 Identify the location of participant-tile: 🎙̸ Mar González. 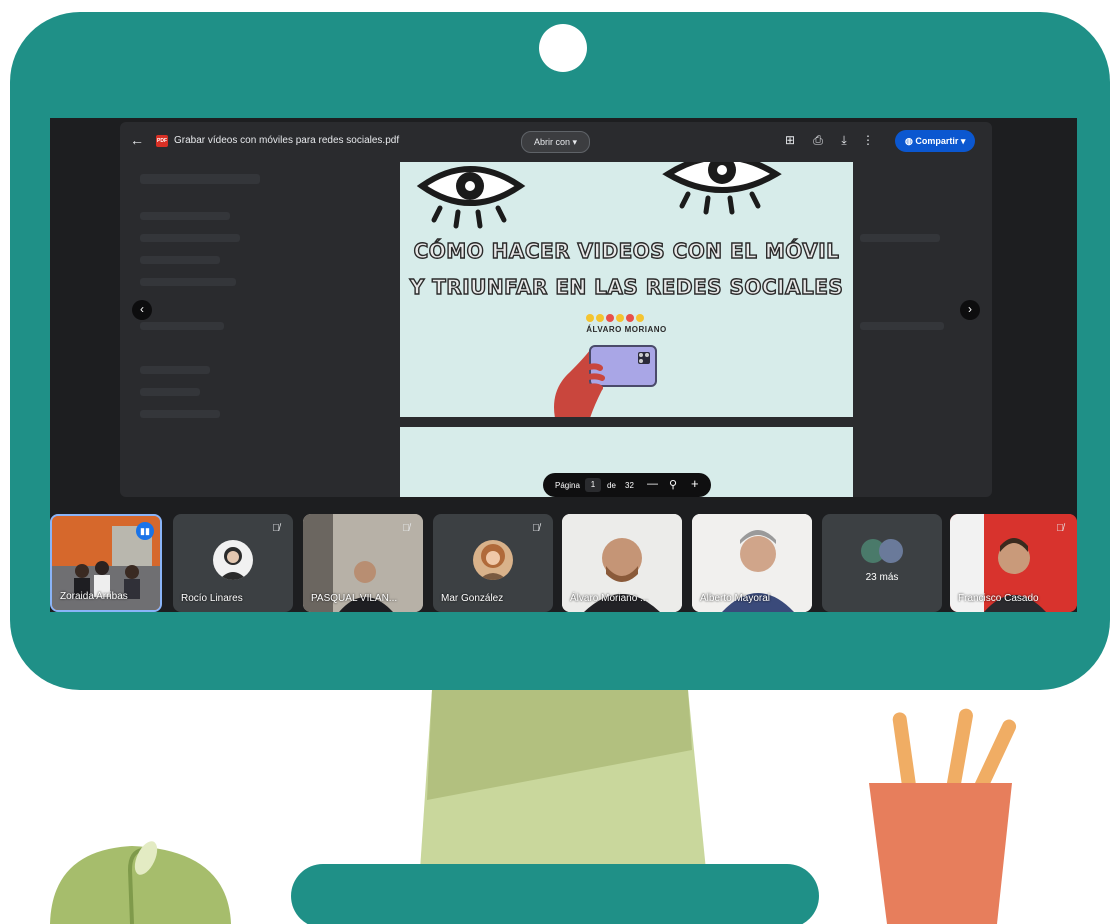
(493, 563).